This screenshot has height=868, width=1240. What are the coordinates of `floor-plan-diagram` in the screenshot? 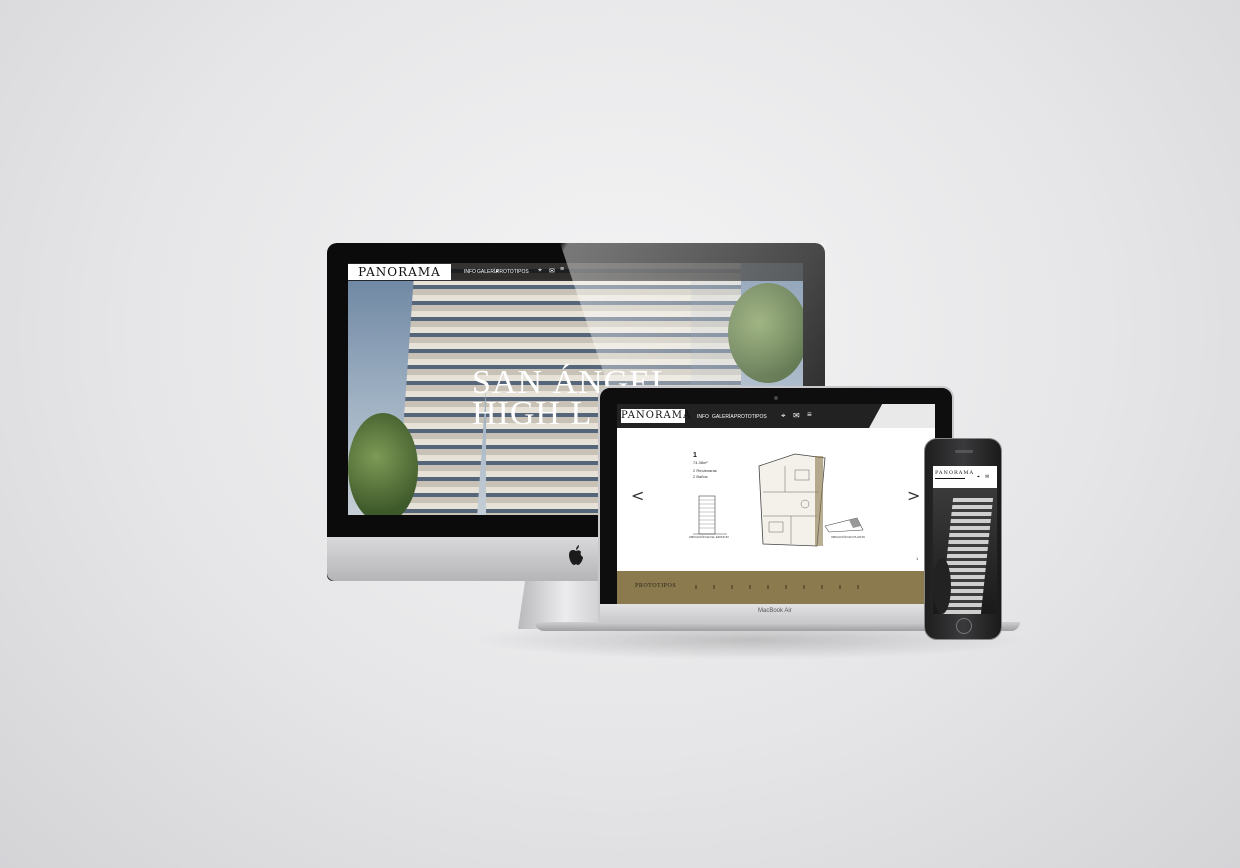 It's located at (792, 500).